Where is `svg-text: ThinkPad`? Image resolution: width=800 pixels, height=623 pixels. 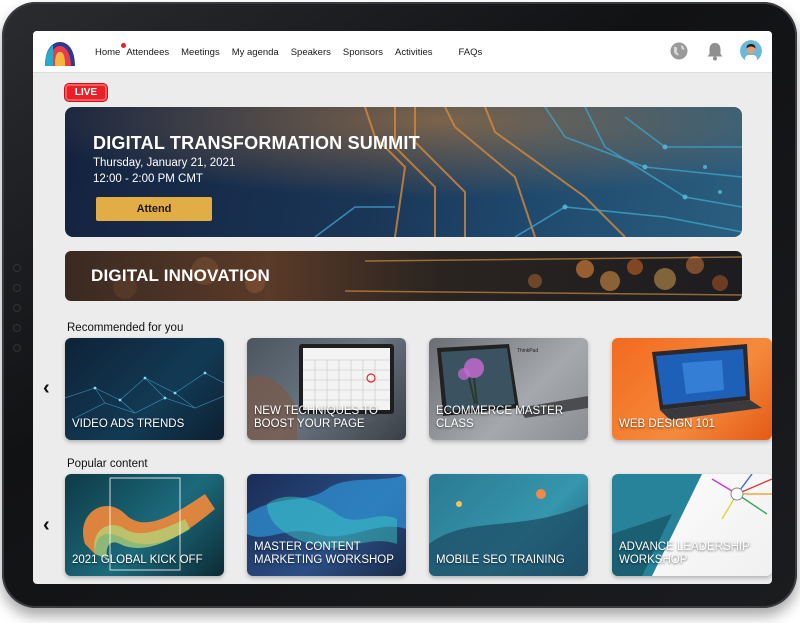
svg-text: ThinkPad is located at coordinates (527, 351).